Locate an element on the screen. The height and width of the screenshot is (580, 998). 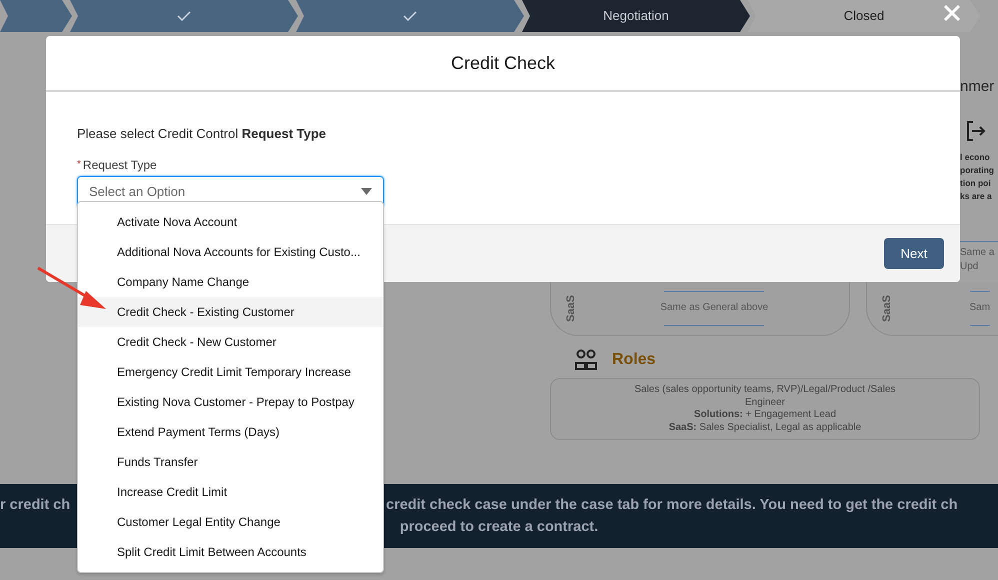
text-fragment: Upd is located at coordinates (970, 267).